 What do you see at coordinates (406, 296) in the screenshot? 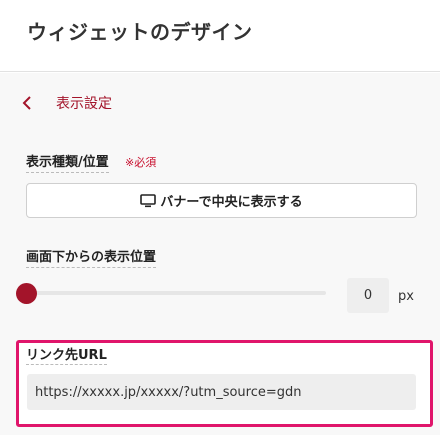
I see `position-unit: px` at bounding box center [406, 296].